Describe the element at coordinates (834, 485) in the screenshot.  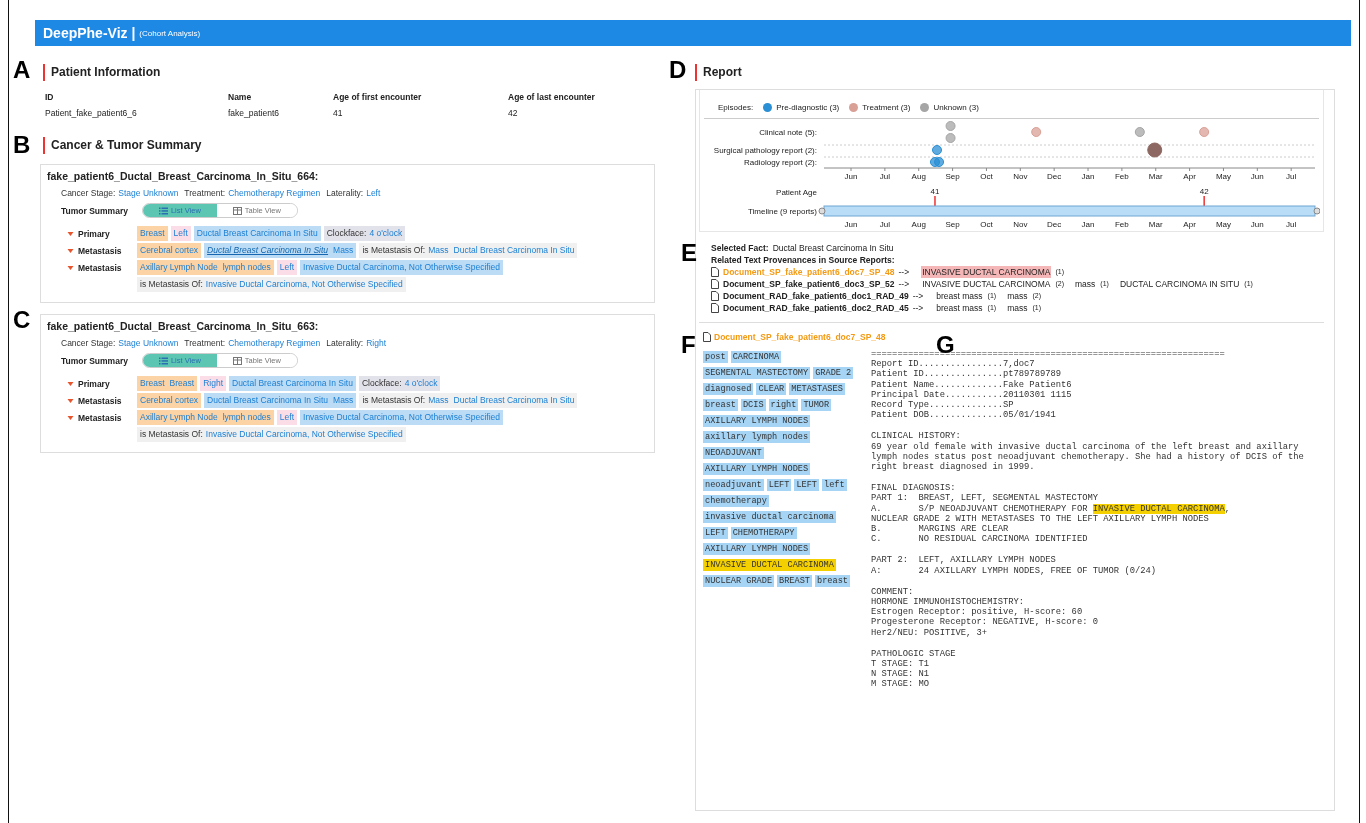
I see `term-tag: left` at that location.